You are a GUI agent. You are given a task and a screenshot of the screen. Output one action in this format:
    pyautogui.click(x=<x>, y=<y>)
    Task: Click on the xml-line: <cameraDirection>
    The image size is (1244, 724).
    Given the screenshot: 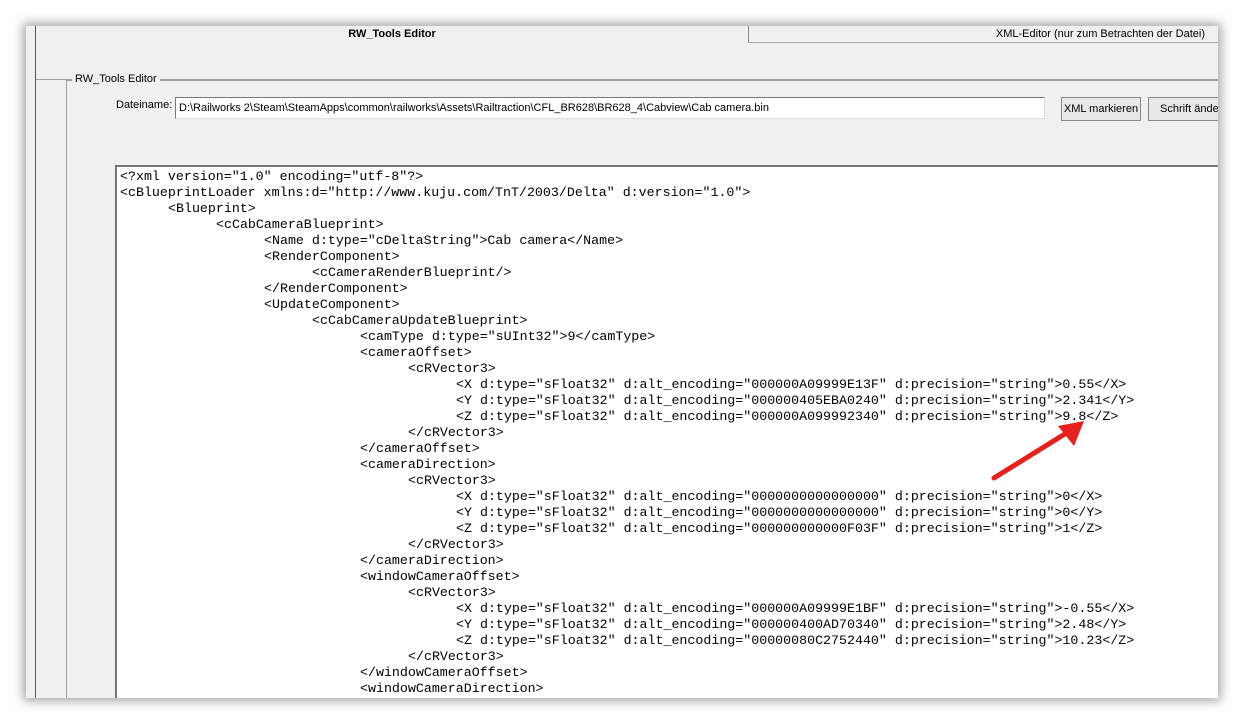 What is the action you would take?
    pyautogui.click(x=428, y=464)
    